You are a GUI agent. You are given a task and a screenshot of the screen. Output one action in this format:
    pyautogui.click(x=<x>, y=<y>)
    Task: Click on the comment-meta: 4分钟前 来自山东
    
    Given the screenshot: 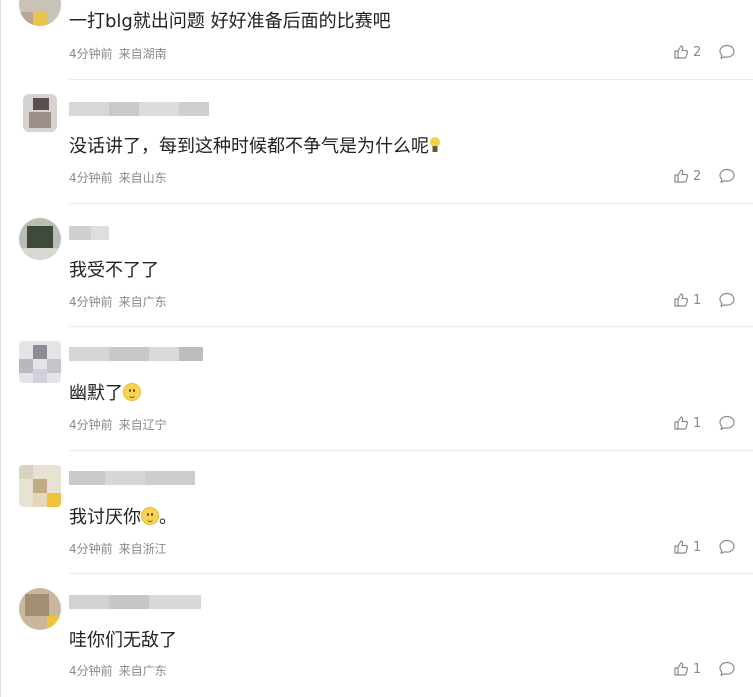 What is the action you would take?
    pyautogui.click(x=118, y=177)
    